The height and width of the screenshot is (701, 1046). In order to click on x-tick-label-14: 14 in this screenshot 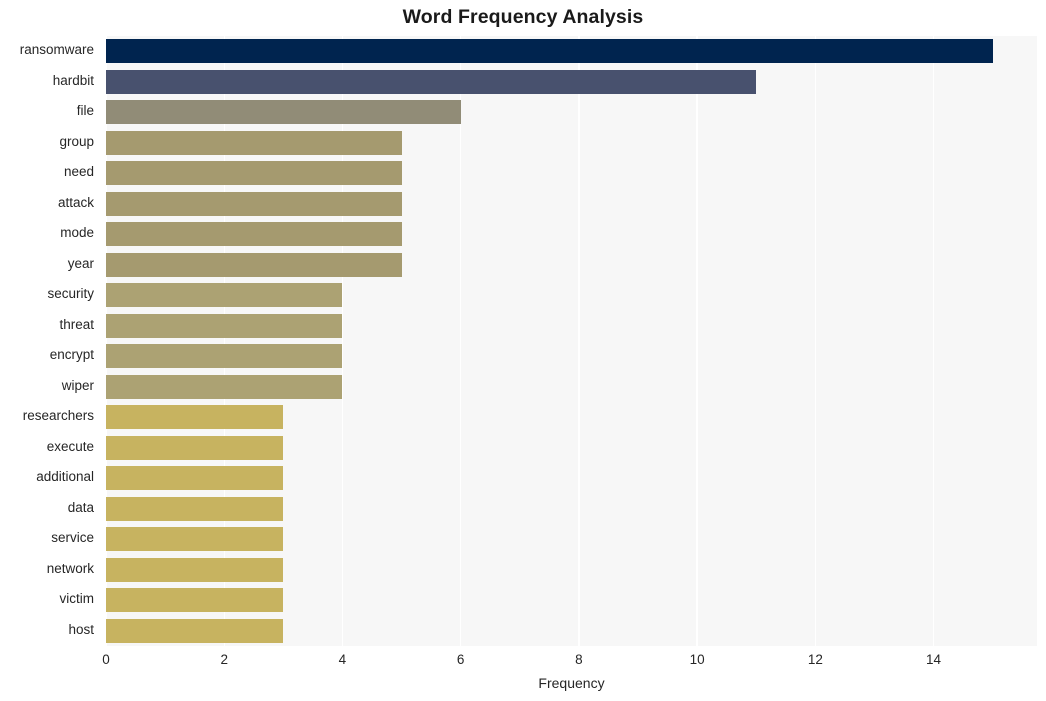, I will do `click(934, 659)`.